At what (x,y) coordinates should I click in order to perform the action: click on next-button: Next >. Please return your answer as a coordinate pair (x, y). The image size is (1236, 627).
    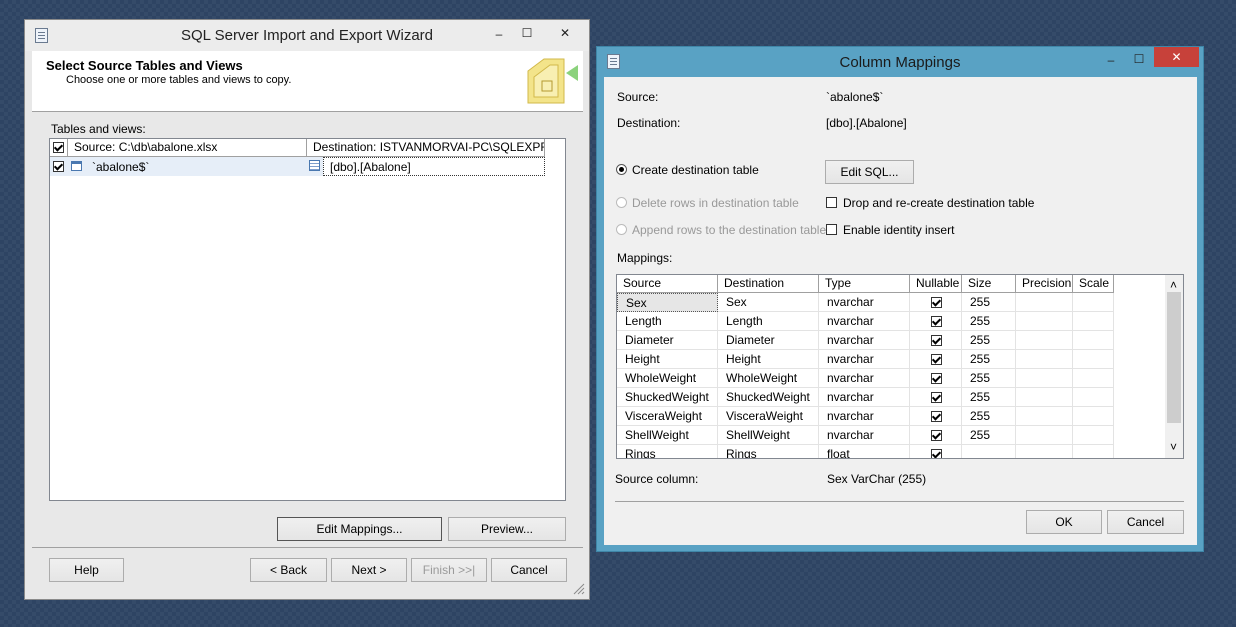
    Looking at the image, I should click on (369, 570).